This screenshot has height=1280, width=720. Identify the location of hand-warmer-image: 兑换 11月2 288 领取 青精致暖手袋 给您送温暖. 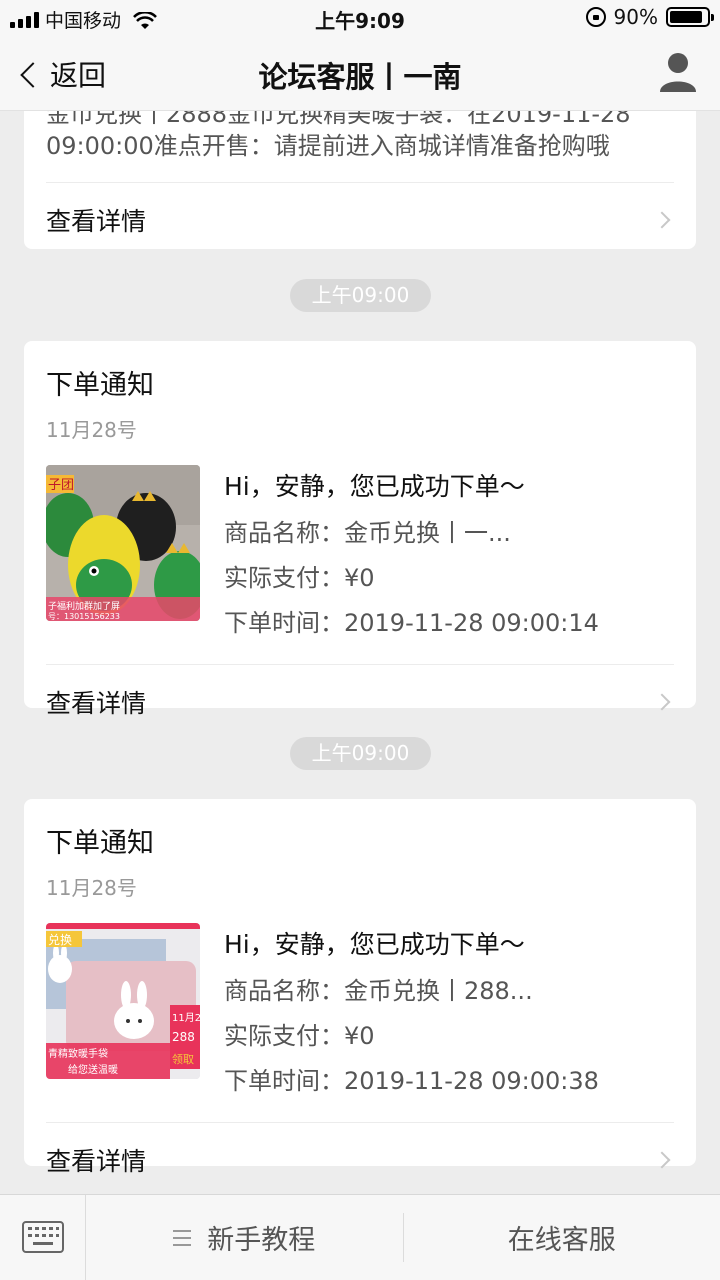
(123, 1001).